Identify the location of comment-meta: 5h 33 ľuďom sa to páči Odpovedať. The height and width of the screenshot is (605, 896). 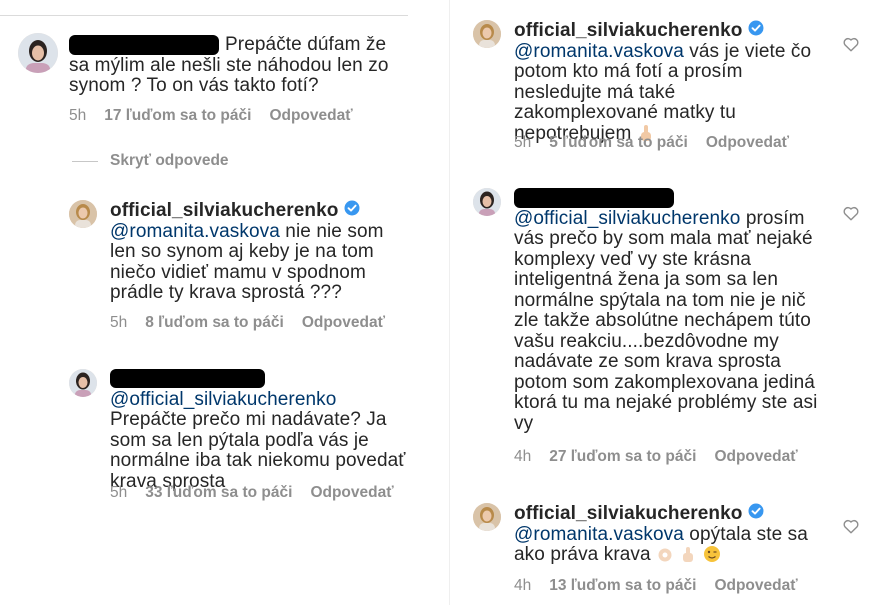
(261, 493).